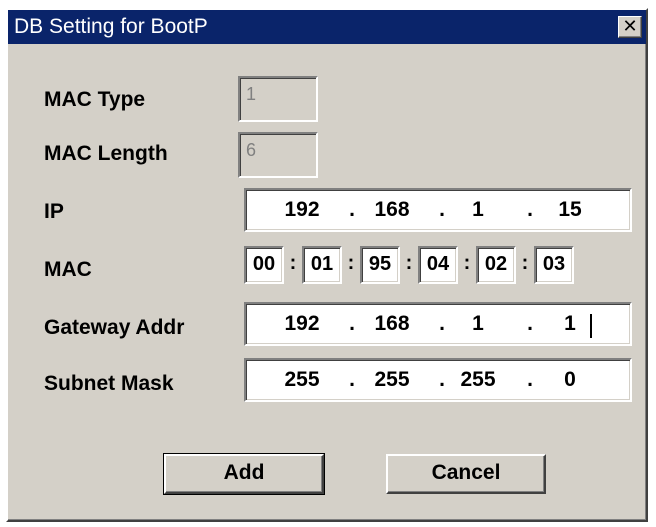 Image resolution: width=656 pixels, height=527 pixels. I want to click on ip-address-field: 192 . 168 . 1 . 15, so click(438, 210).